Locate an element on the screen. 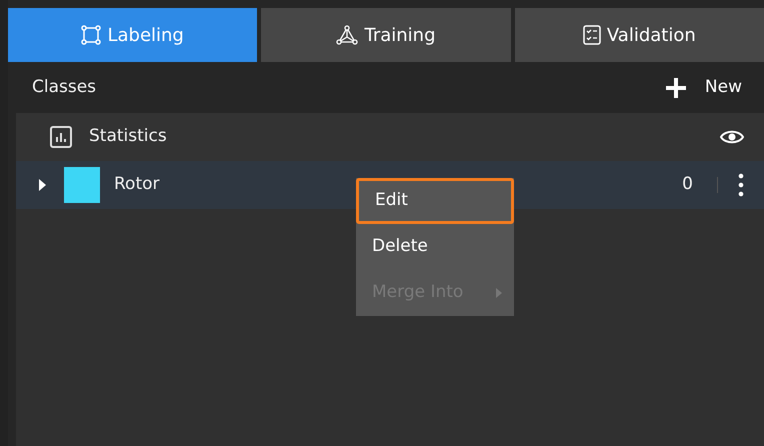 This screenshot has width=764, height=446. plus-icon is located at coordinates (675, 87).